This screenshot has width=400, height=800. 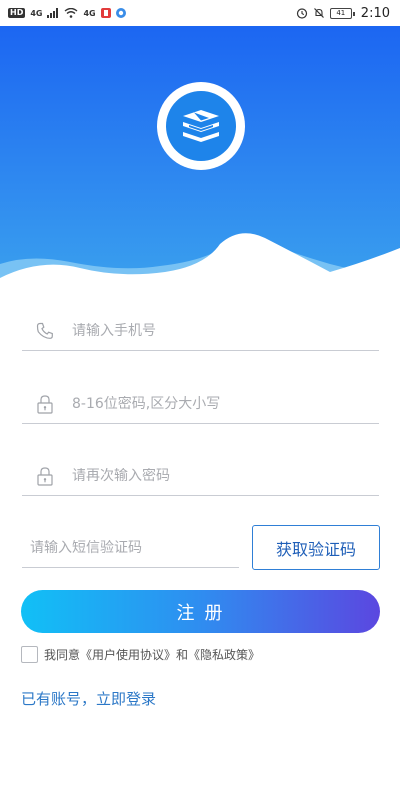 I want to click on logo-inner-circle, so click(x=201, y=126).